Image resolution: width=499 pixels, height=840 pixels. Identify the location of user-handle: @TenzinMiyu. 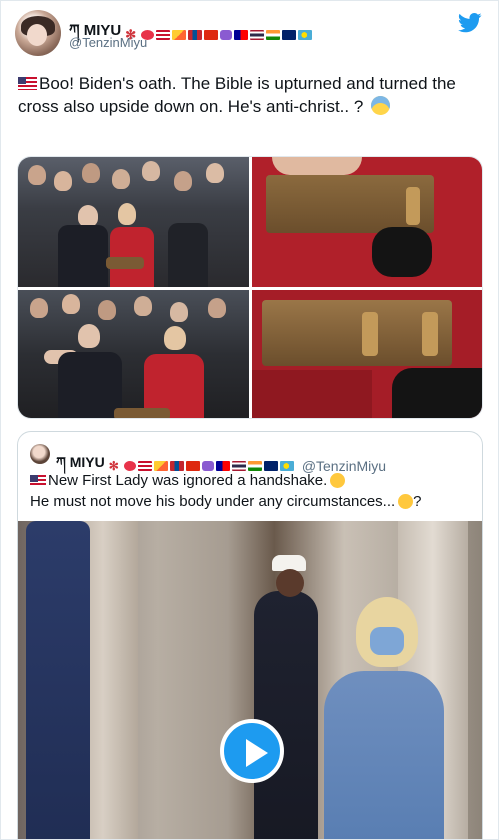
(108, 42).